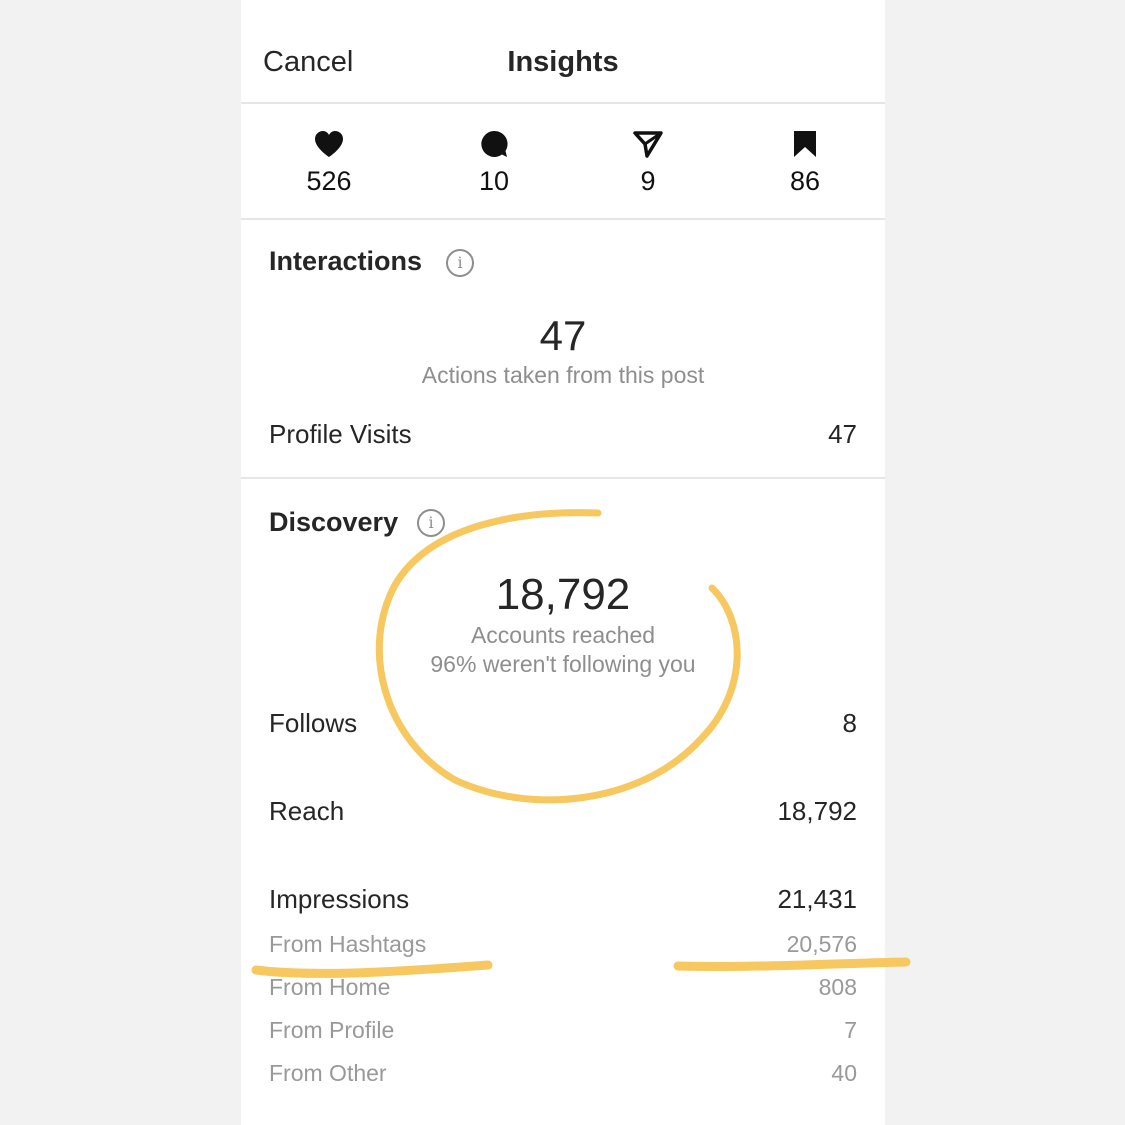  Describe the element at coordinates (648, 181) in the screenshot. I see `shares-count: 9` at that location.